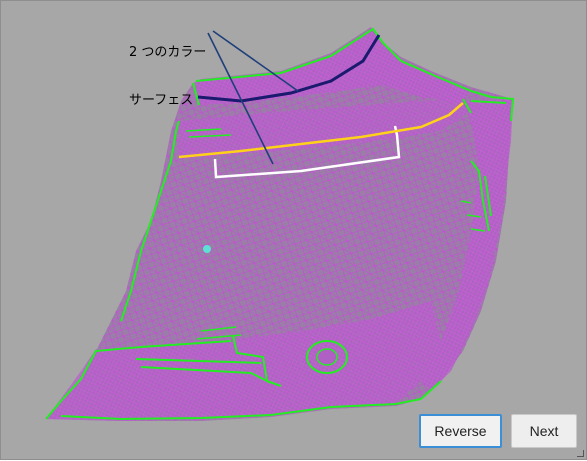 The width and height of the screenshot is (587, 461). What do you see at coordinates (580, 453) in the screenshot?
I see `resize-grip-icon` at bounding box center [580, 453].